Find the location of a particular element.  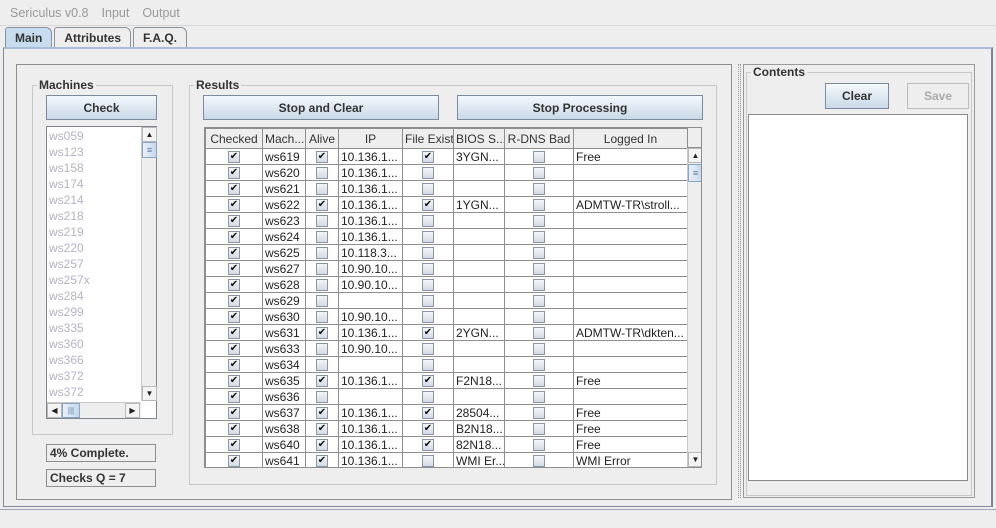

machines-vscrollbar: ▲ ≡ ▼ is located at coordinates (149, 264).